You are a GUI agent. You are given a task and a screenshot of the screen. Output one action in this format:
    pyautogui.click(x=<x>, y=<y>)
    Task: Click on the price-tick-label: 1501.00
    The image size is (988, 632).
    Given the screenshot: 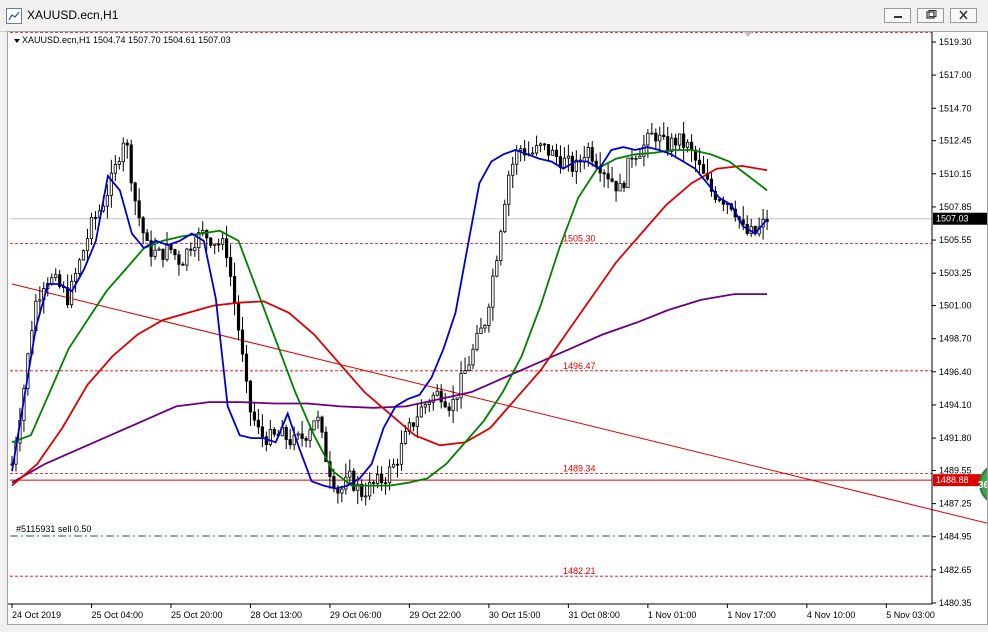 What is the action you would take?
    pyautogui.click(x=955, y=306)
    